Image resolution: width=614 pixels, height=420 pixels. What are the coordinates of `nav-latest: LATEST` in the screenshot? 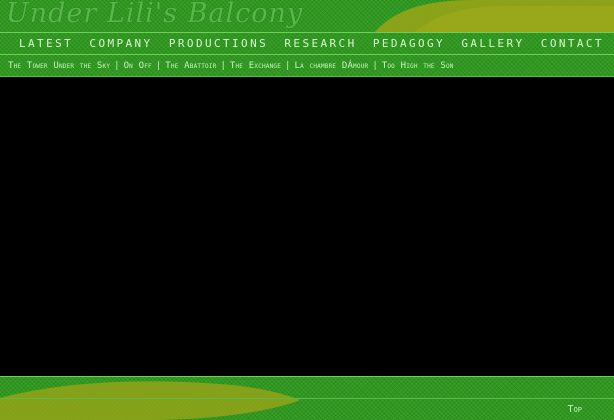 It's located at (46, 43).